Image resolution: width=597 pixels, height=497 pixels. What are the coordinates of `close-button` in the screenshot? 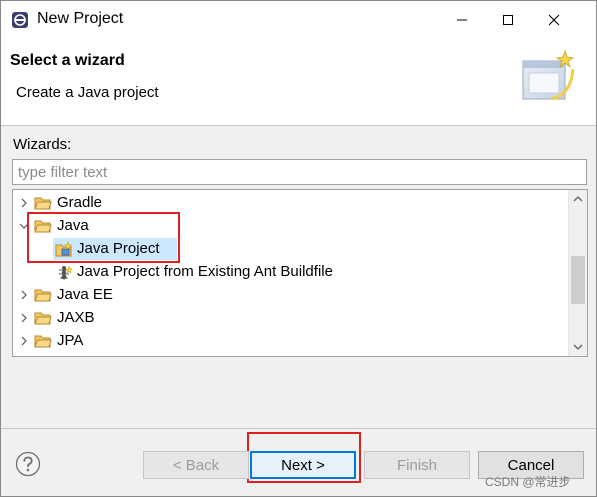 It's located at (554, 20).